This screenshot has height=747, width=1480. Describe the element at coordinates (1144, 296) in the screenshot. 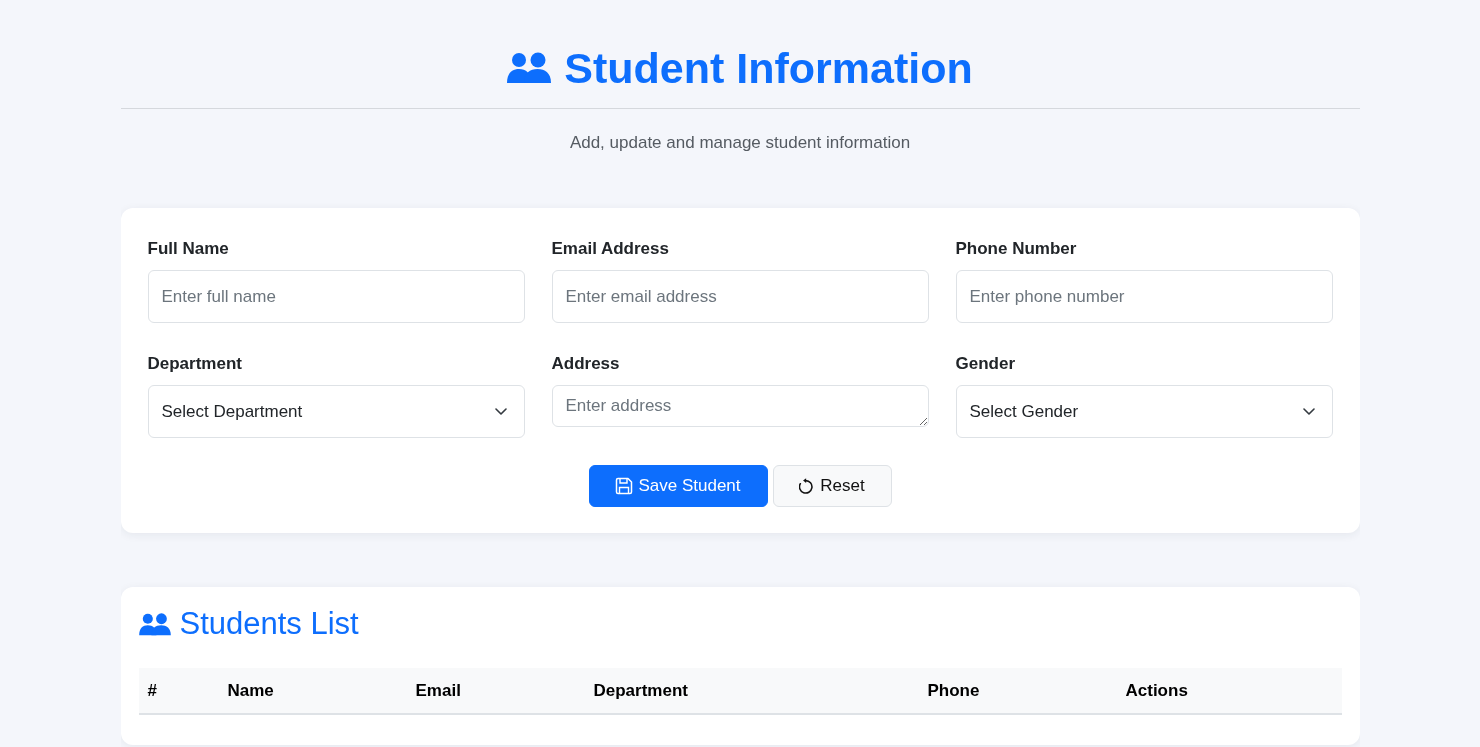

I see `text-input-field: Enter phone number` at that location.